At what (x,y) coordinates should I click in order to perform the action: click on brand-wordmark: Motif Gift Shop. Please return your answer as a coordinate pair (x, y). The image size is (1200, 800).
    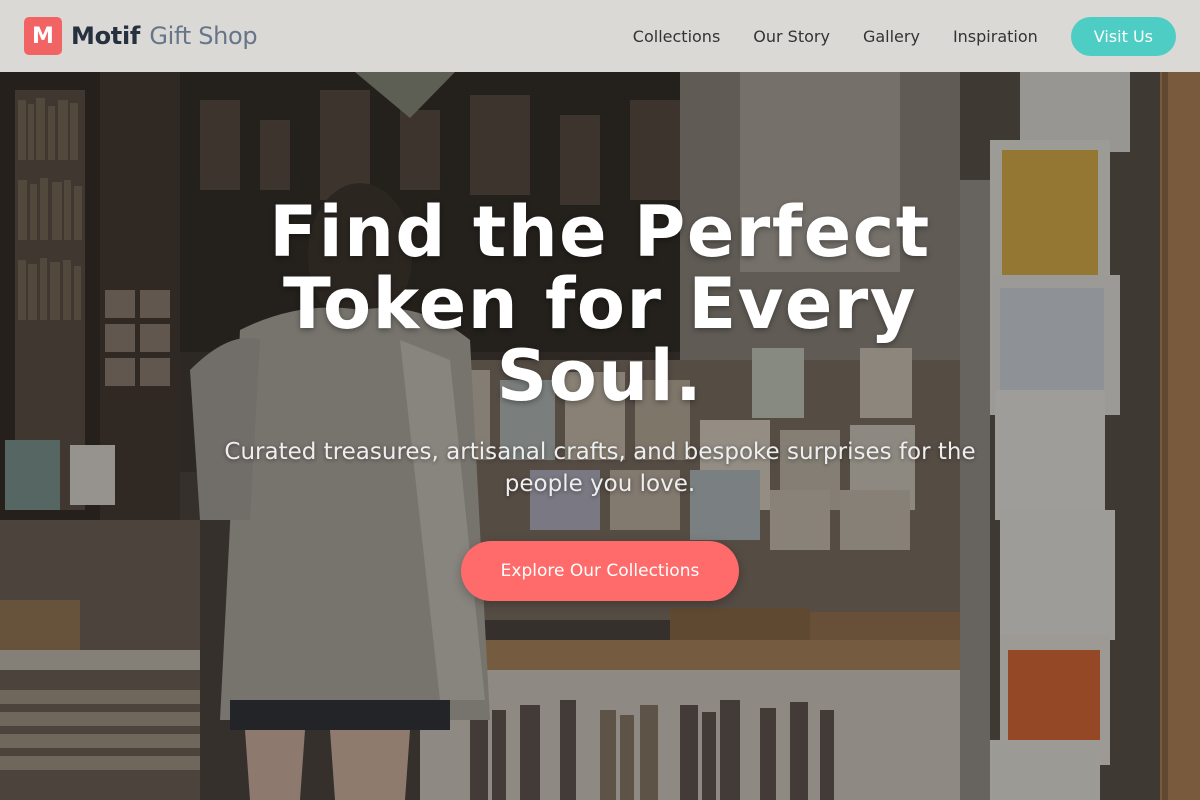
    Looking at the image, I should click on (164, 36).